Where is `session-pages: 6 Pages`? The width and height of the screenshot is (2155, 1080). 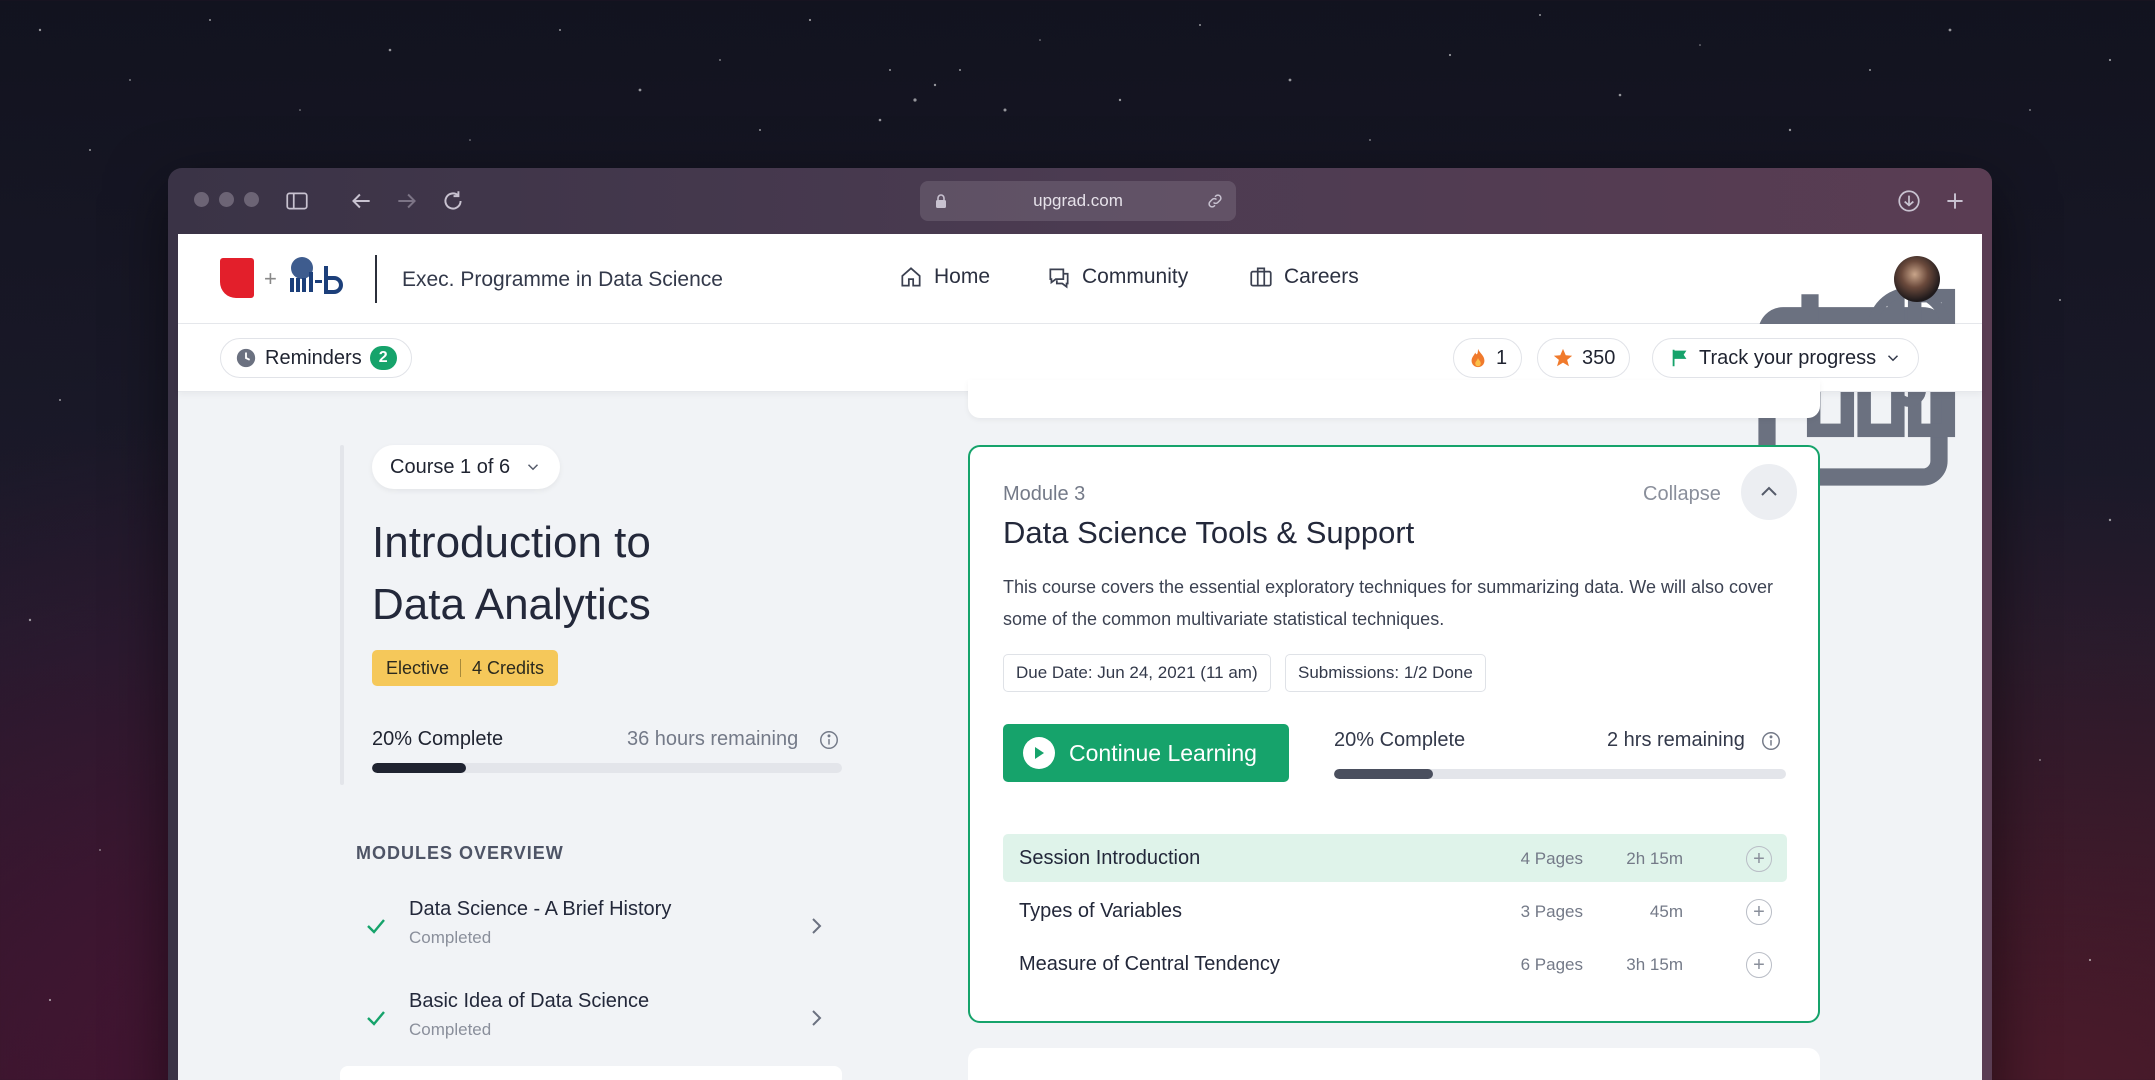 session-pages: 6 Pages is located at coordinates (1551, 964).